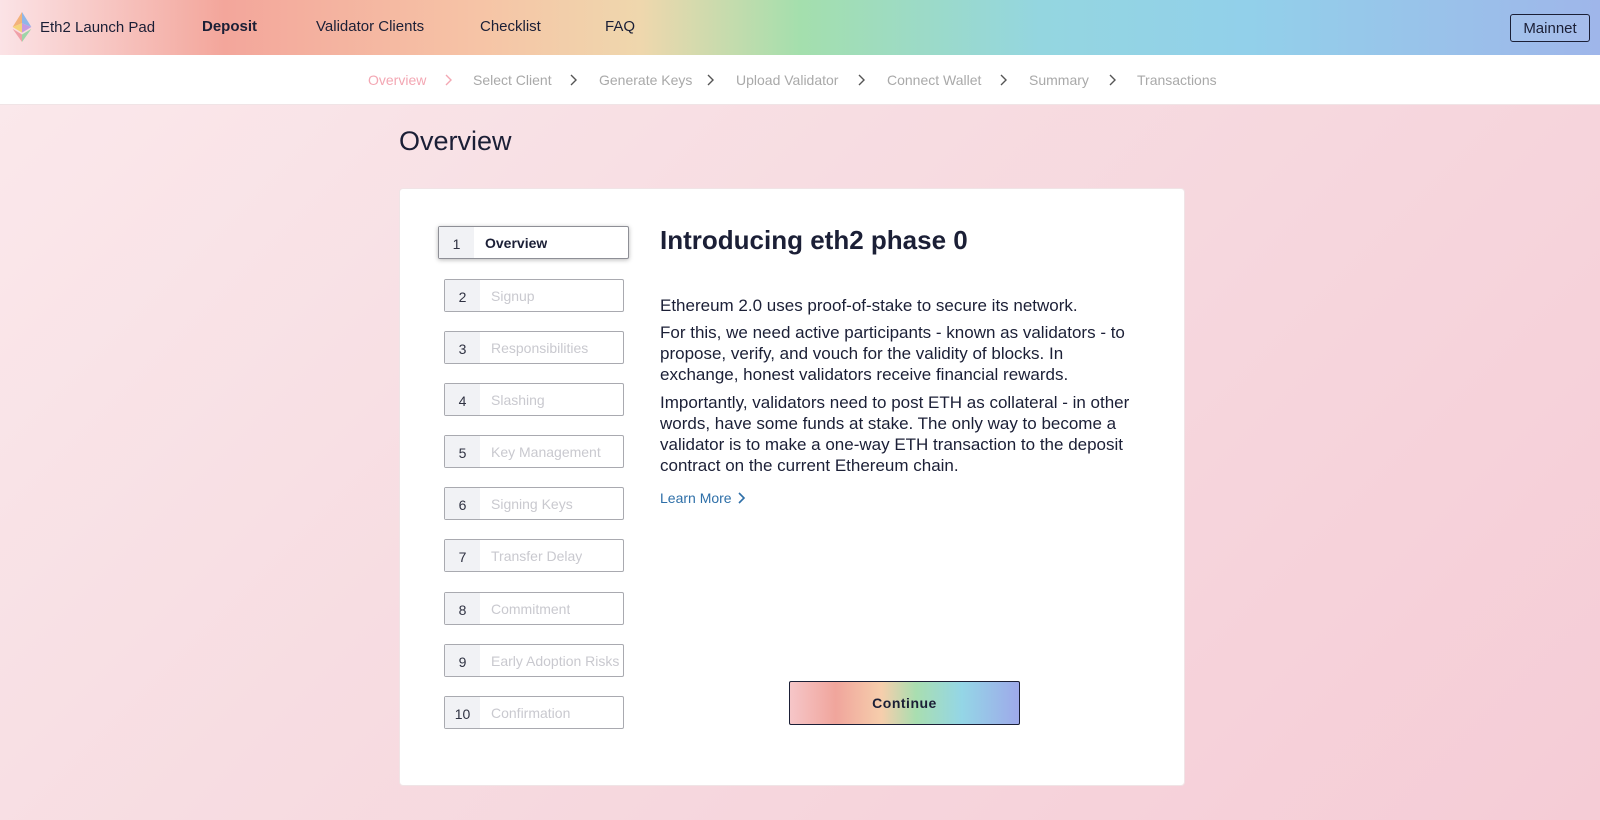  I want to click on progress-step-select-client: Select Client, so click(512, 80).